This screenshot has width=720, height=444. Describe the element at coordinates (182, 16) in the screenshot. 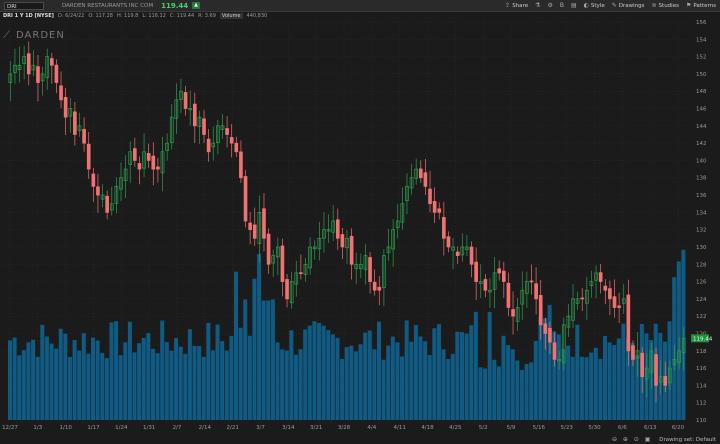

I see `close-label: C: 119.44` at that location.